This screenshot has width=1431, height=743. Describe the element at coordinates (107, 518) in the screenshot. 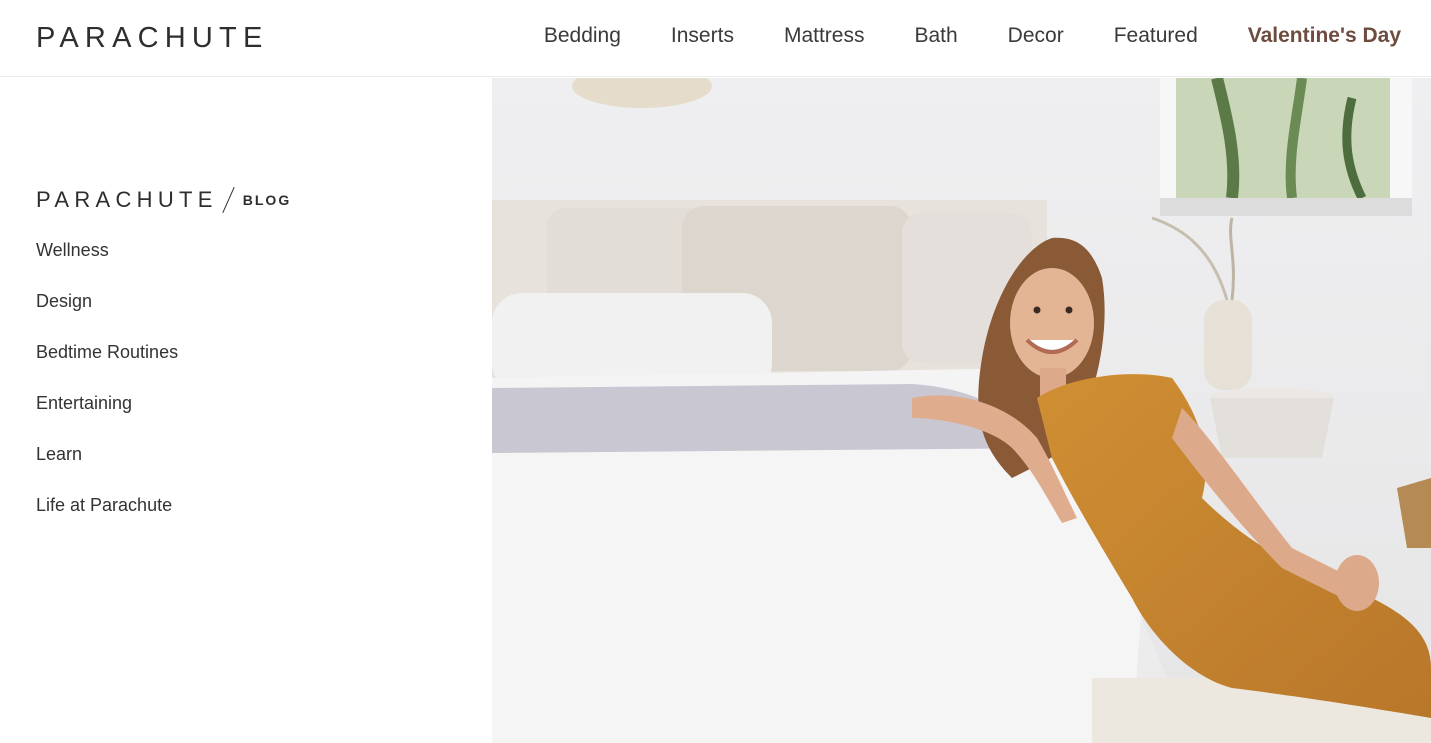

I see `blog-category-life-at-parachute: Life at Parachute` at that location.